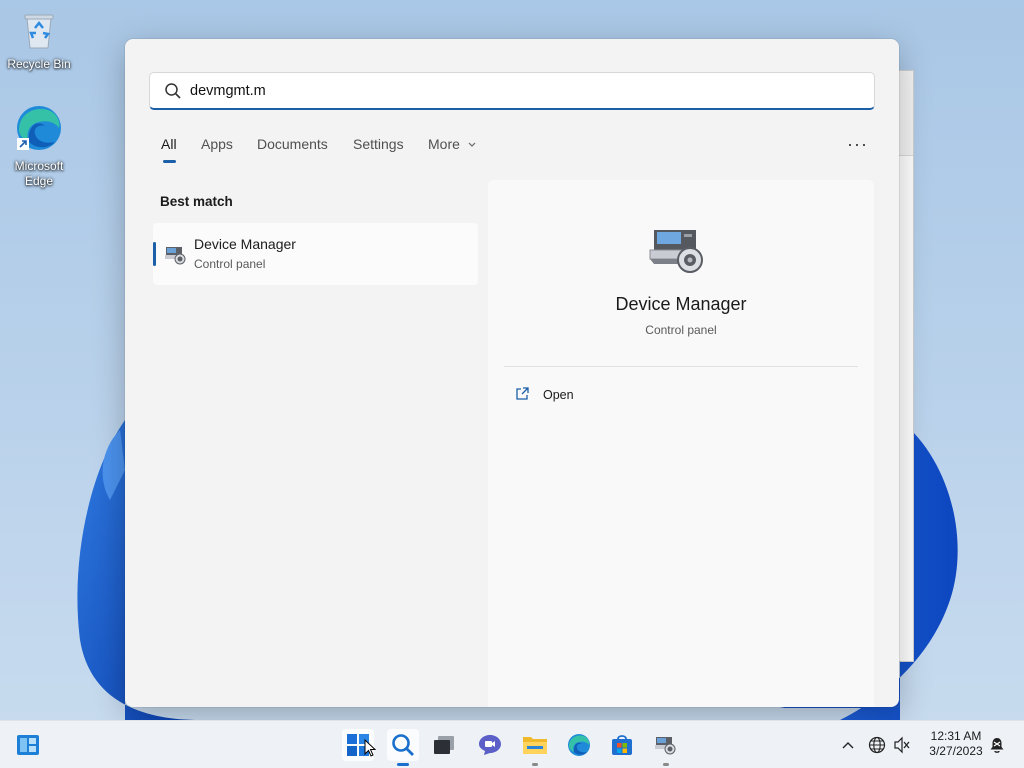 The width and height of the screenshot is (1024, 768). I want to click on search-taskbar-button, so click(403, 747).